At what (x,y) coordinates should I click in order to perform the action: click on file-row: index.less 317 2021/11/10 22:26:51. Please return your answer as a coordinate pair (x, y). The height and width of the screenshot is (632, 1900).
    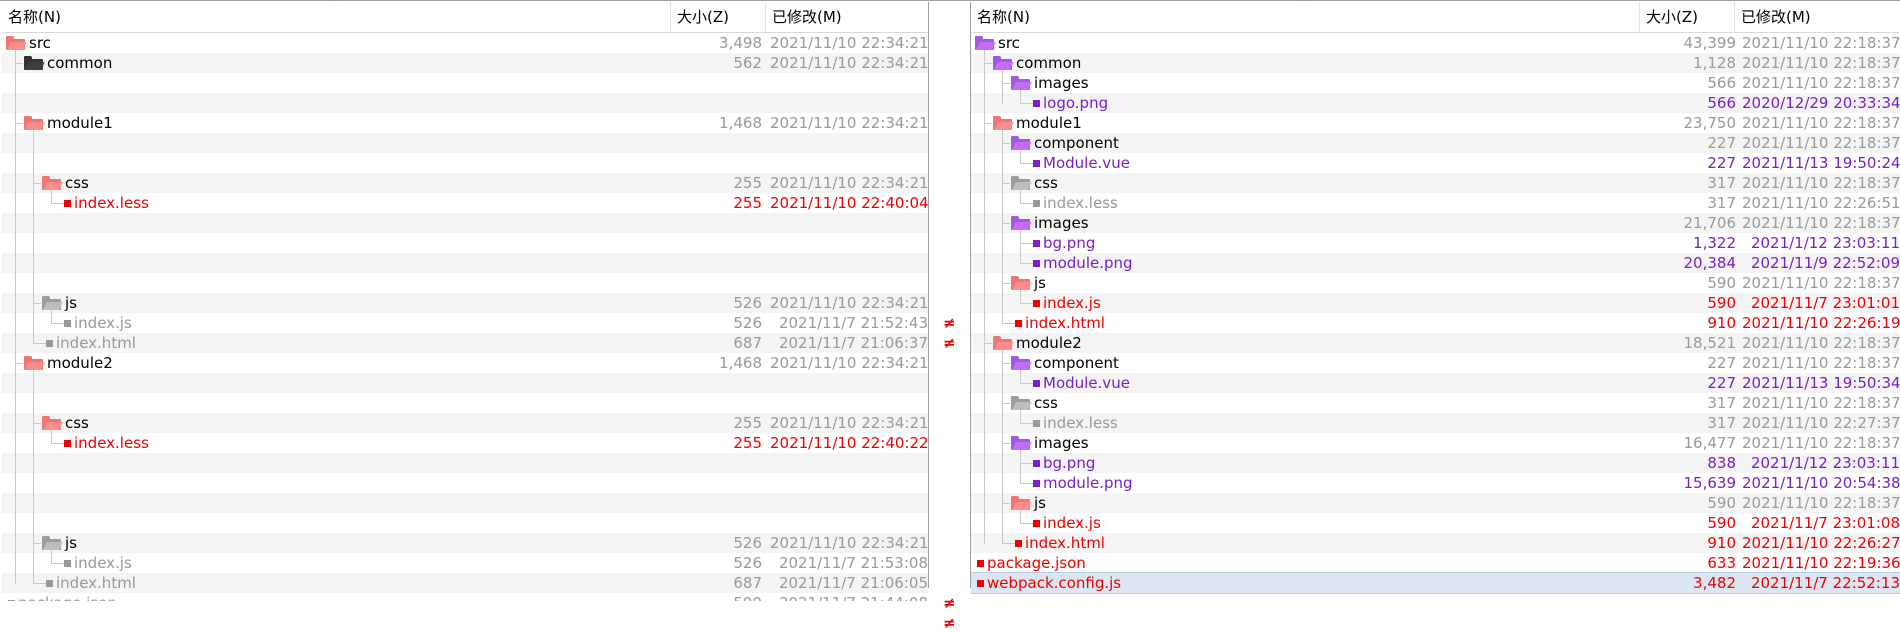
    Looking at the image, I should click on (1435, 203).